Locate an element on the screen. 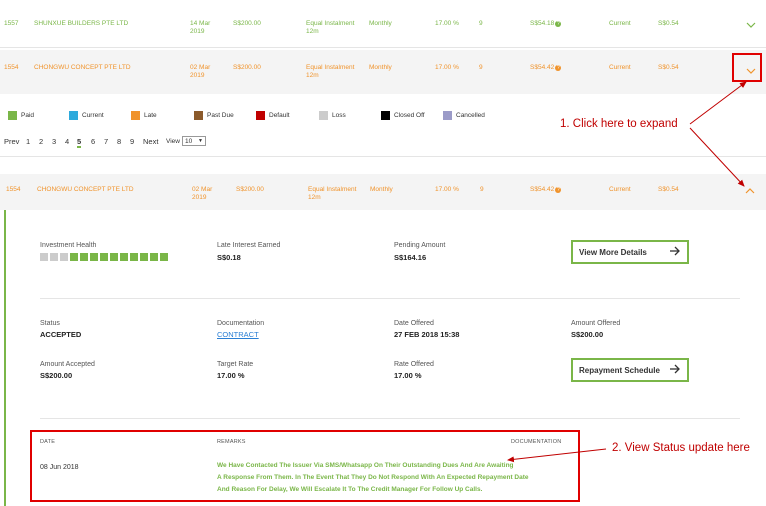  legend-paid: Paid is located at coordinates (21, 115).